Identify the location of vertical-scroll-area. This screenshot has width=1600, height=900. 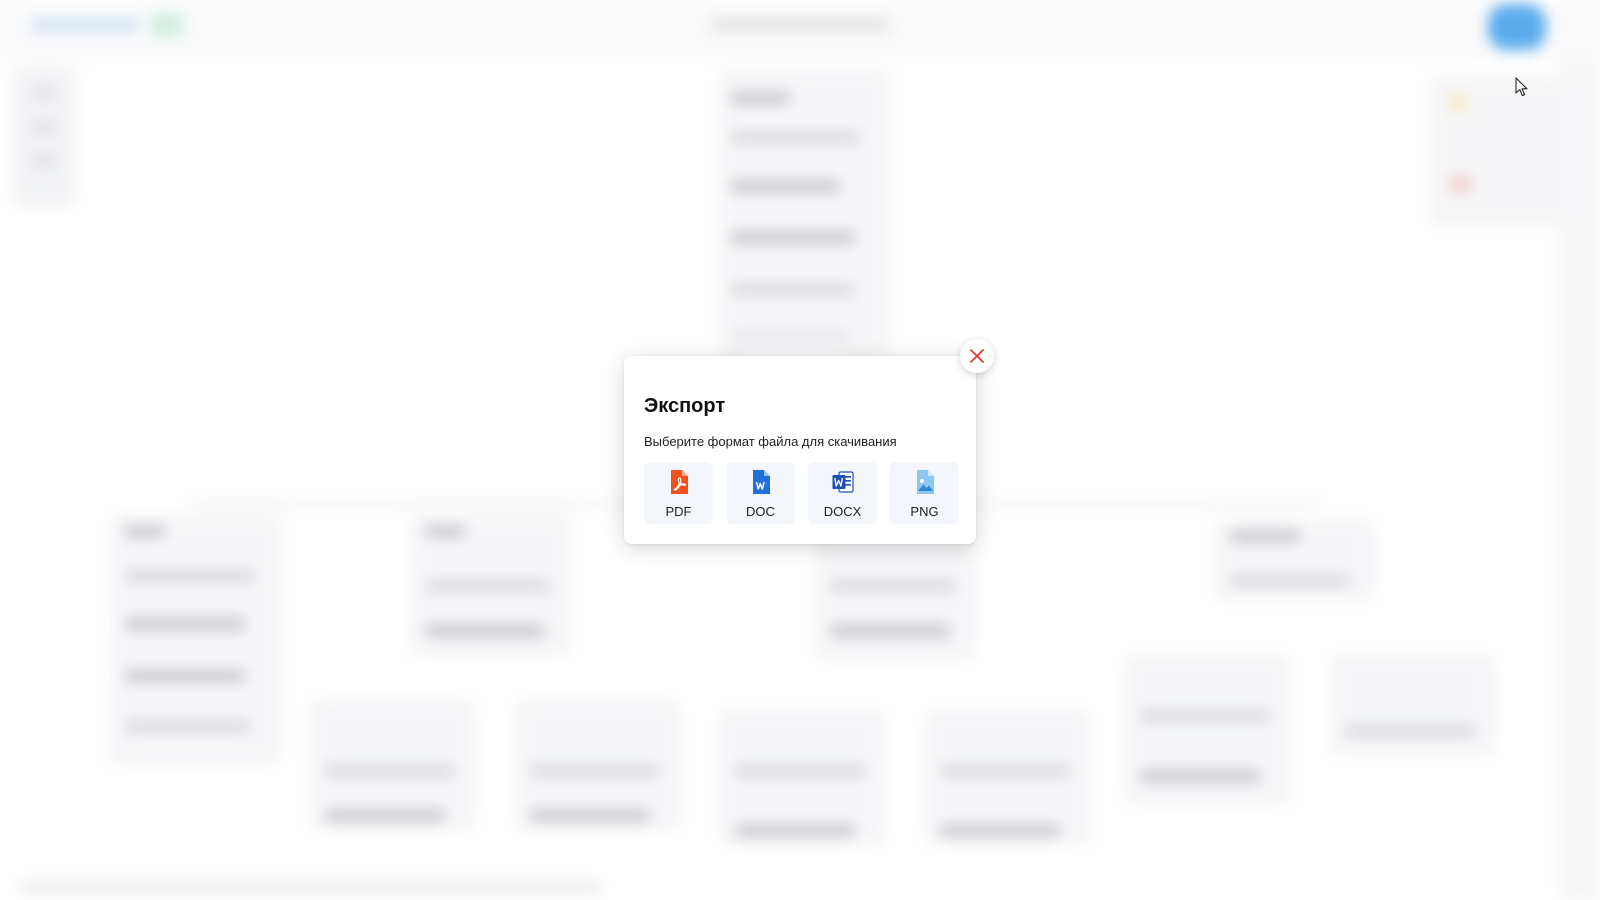
(1580, 480).